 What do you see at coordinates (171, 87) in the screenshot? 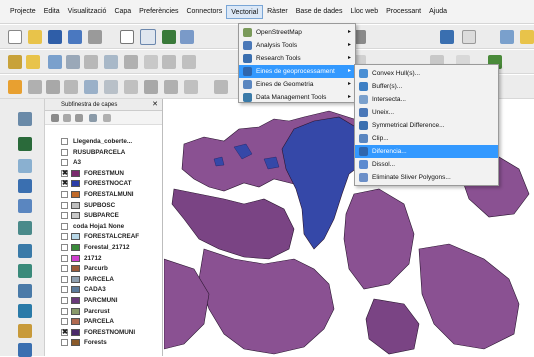
I see `new-shapefile-icon` at bounding box center [171, 87].